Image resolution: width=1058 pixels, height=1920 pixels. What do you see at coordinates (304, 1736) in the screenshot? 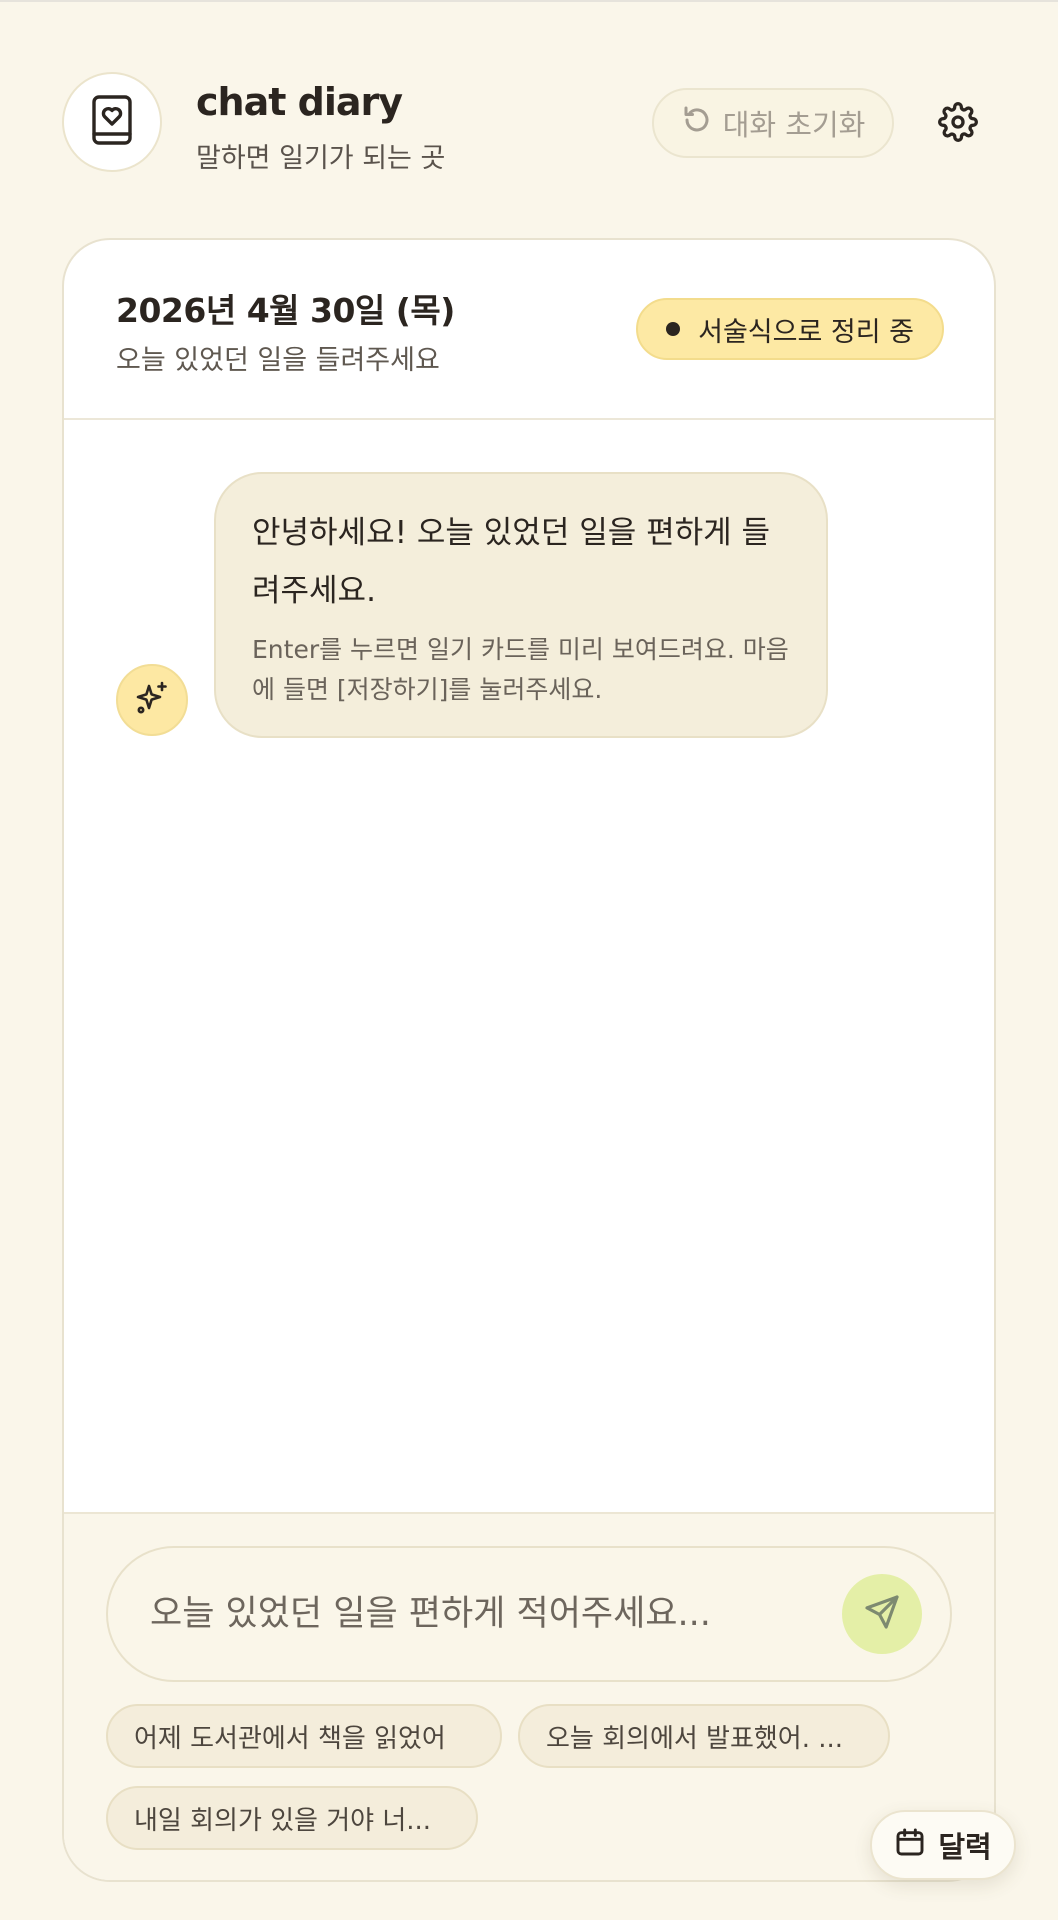
I see `suggestion-chip: 어제 도서관에서 책을 읽었어` at bounding box center [304, 1736].